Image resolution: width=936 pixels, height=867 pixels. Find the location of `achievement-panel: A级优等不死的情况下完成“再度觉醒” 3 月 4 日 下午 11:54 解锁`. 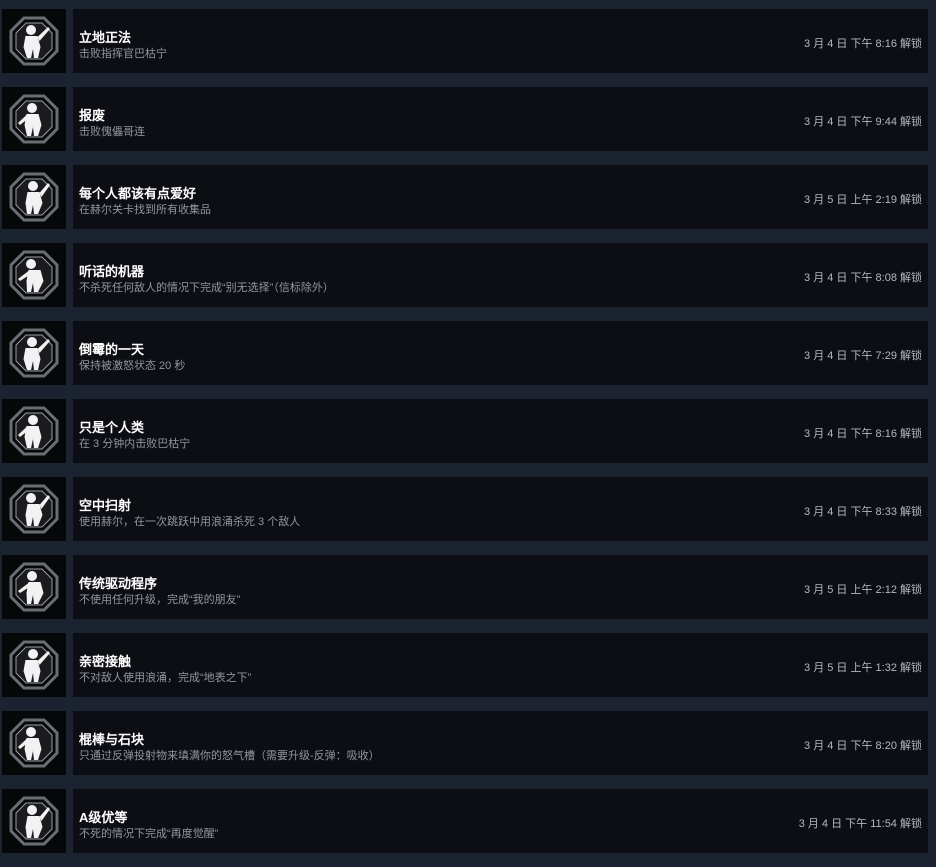

achievement-panel: A级优等不死的情况下完成“再度觉醒” 3 月 4 日 下午 11:54 解锁 is located at coordinates (500, 821).